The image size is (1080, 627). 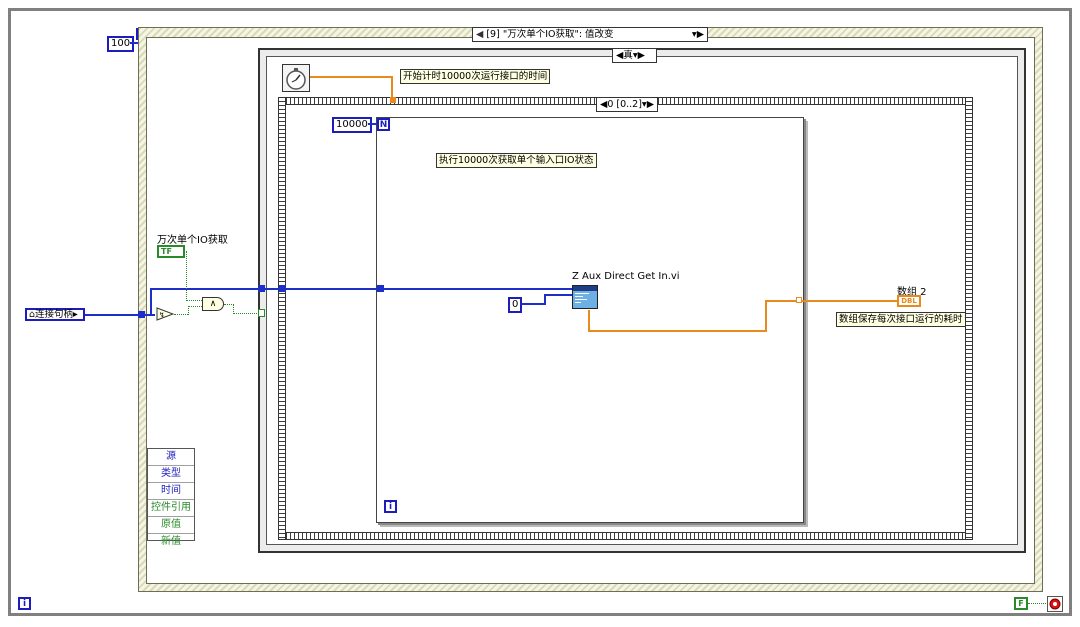 What do you see at coordinates (516, 160) in the screenshot?
I see `loop-comment: 执行10000次获取单个输入口IO状态` at bounding box center [516, 160].